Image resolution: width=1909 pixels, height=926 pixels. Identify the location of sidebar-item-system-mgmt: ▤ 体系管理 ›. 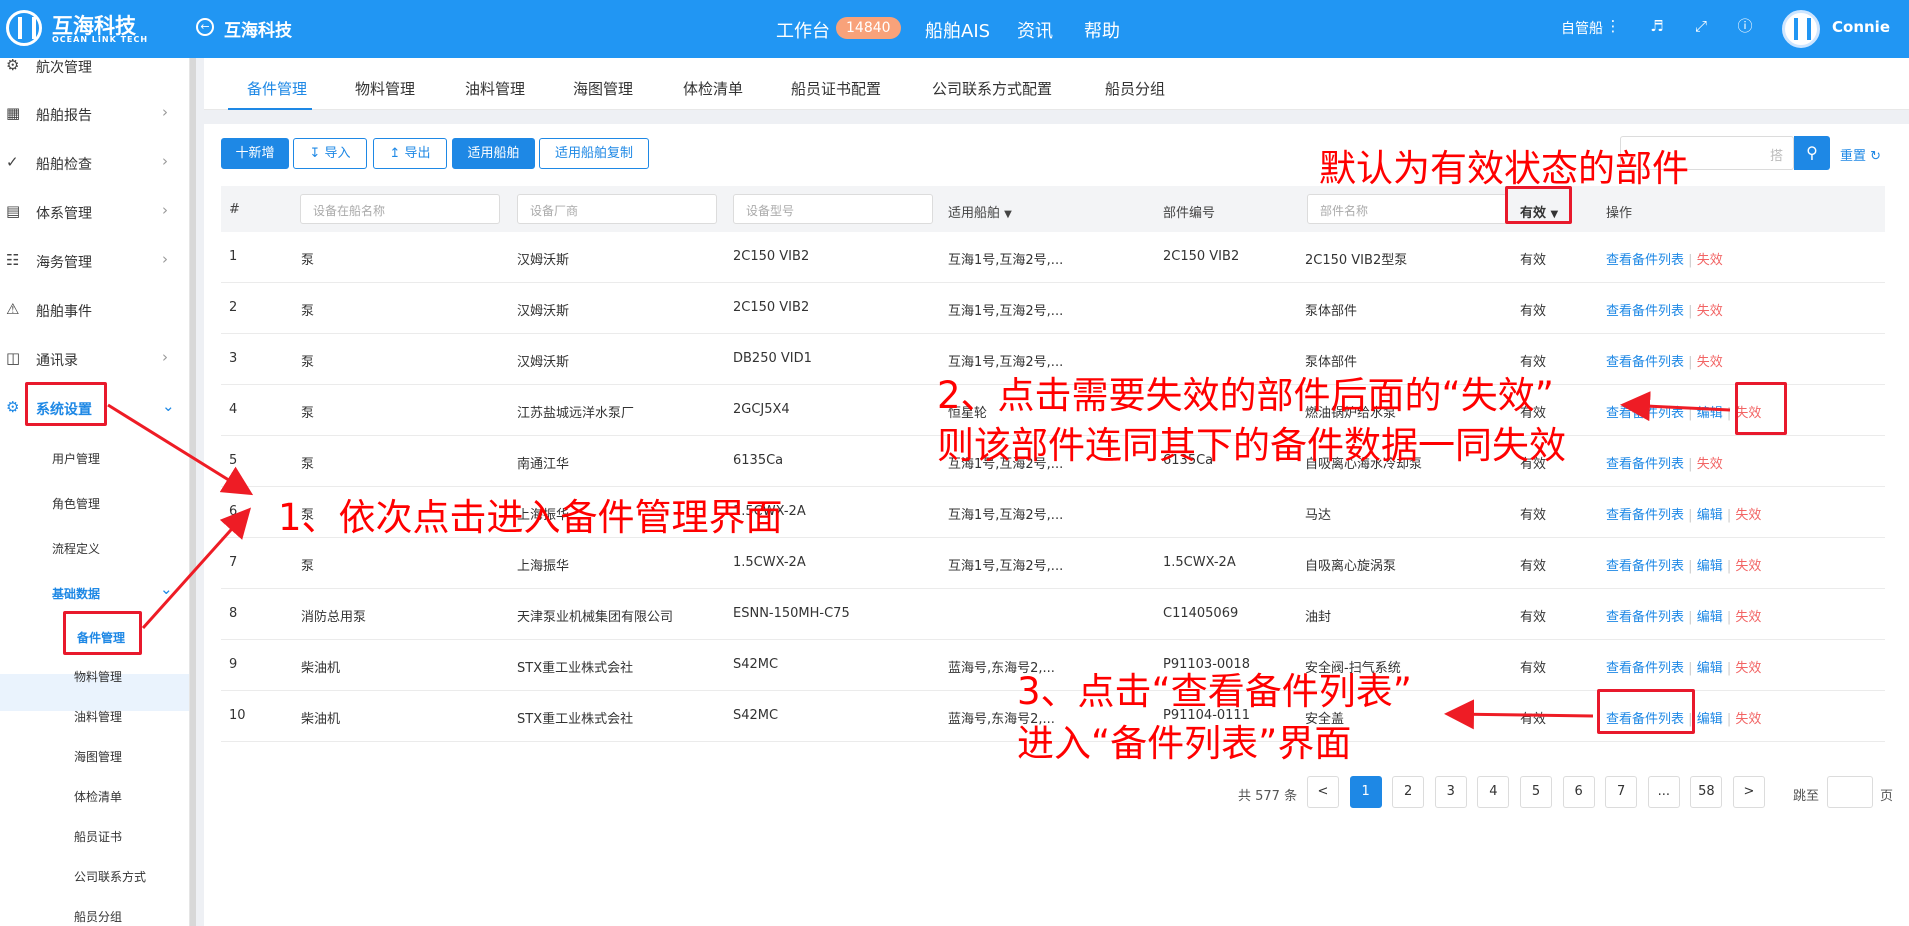
(94, 212).